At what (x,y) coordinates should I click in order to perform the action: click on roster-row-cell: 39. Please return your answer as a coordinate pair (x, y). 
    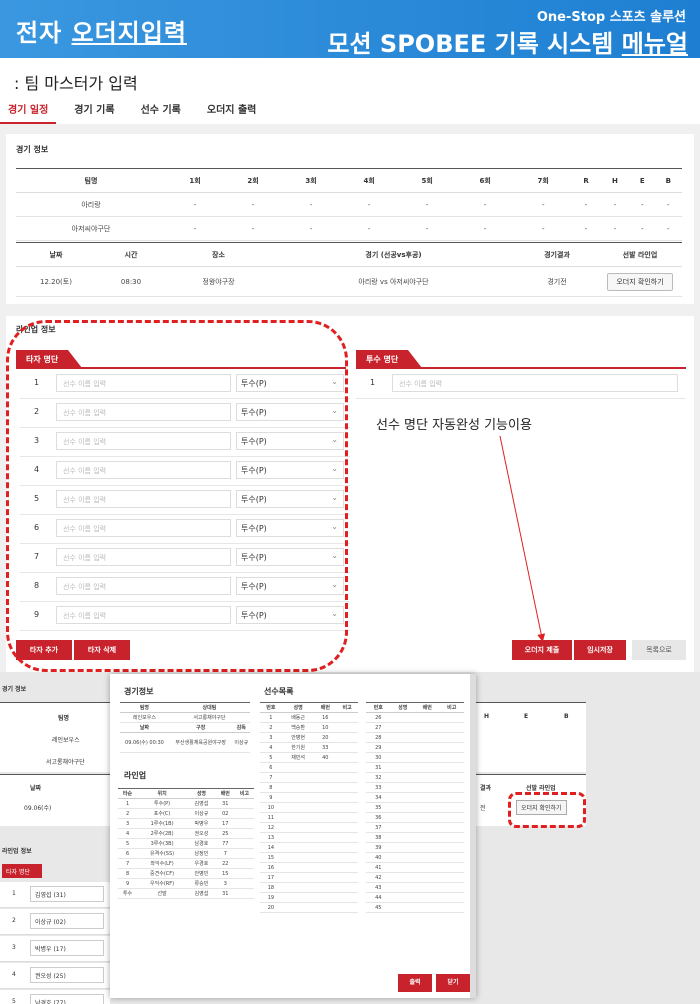
    Looking at the image, I should click on (378, 847).